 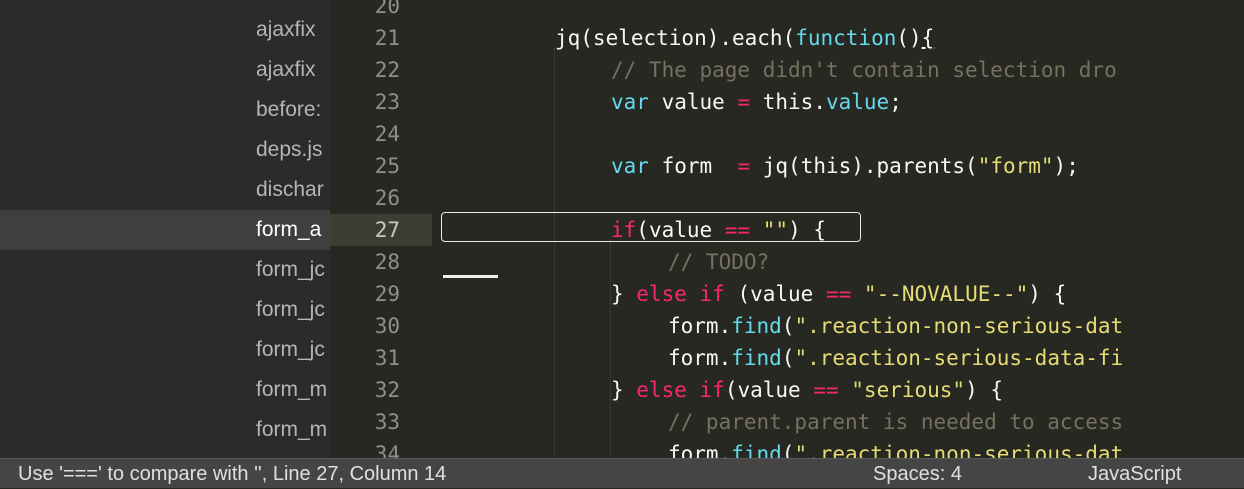 I want to click on code-line: // TODO?, so click(x=718, y=262).